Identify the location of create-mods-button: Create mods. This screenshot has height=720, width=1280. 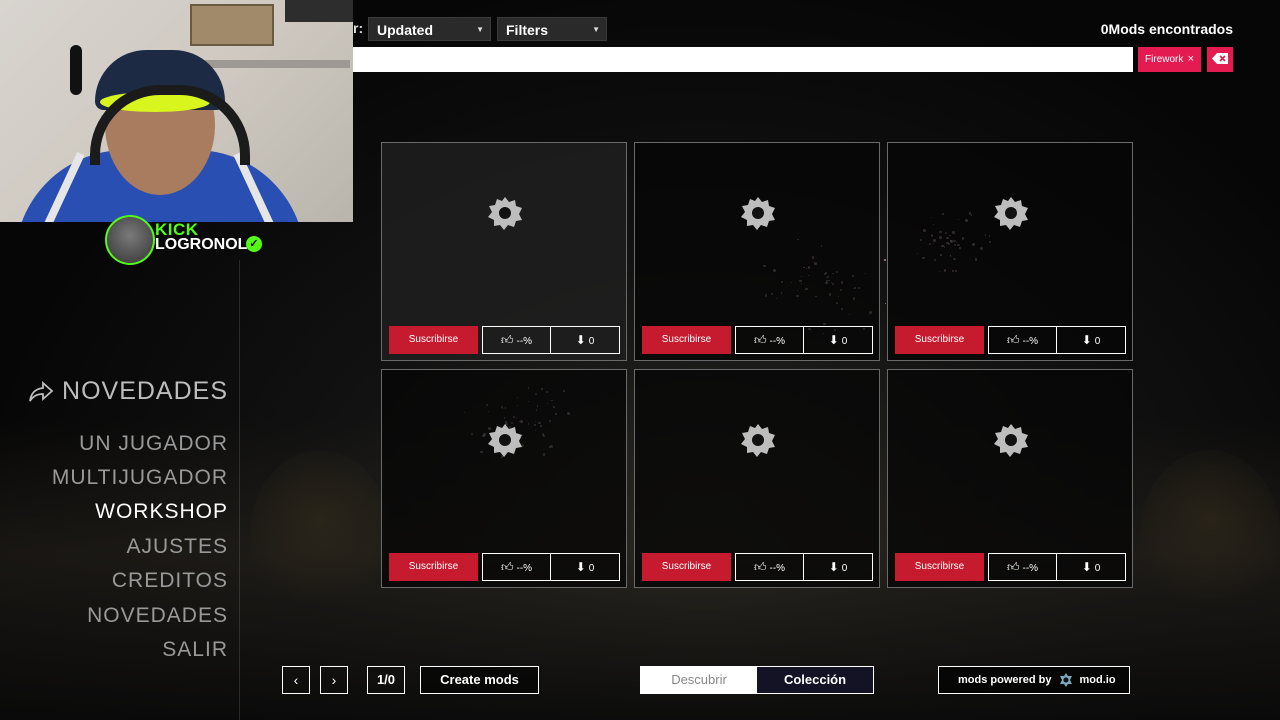
(479, 680).